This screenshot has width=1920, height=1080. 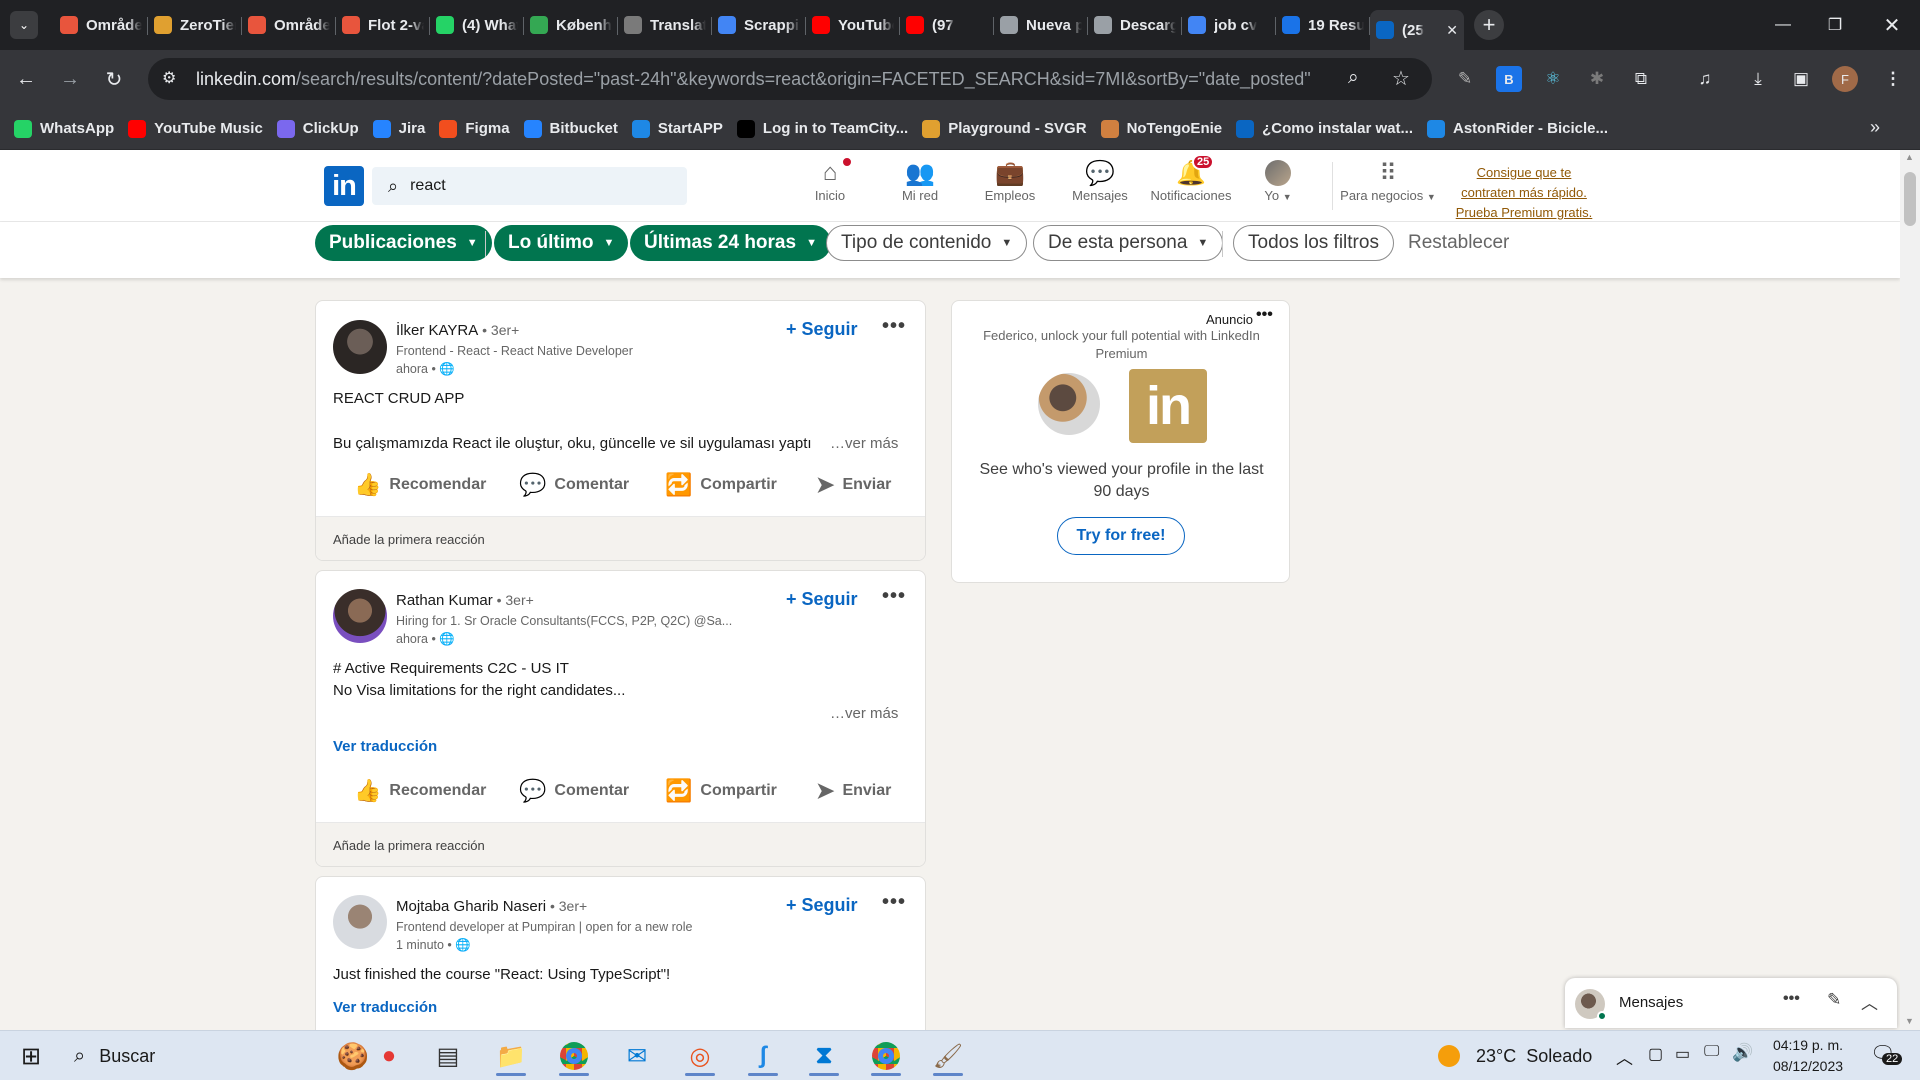 I want to click on paint-icon: 🖌, so click(x=948, y=1056).